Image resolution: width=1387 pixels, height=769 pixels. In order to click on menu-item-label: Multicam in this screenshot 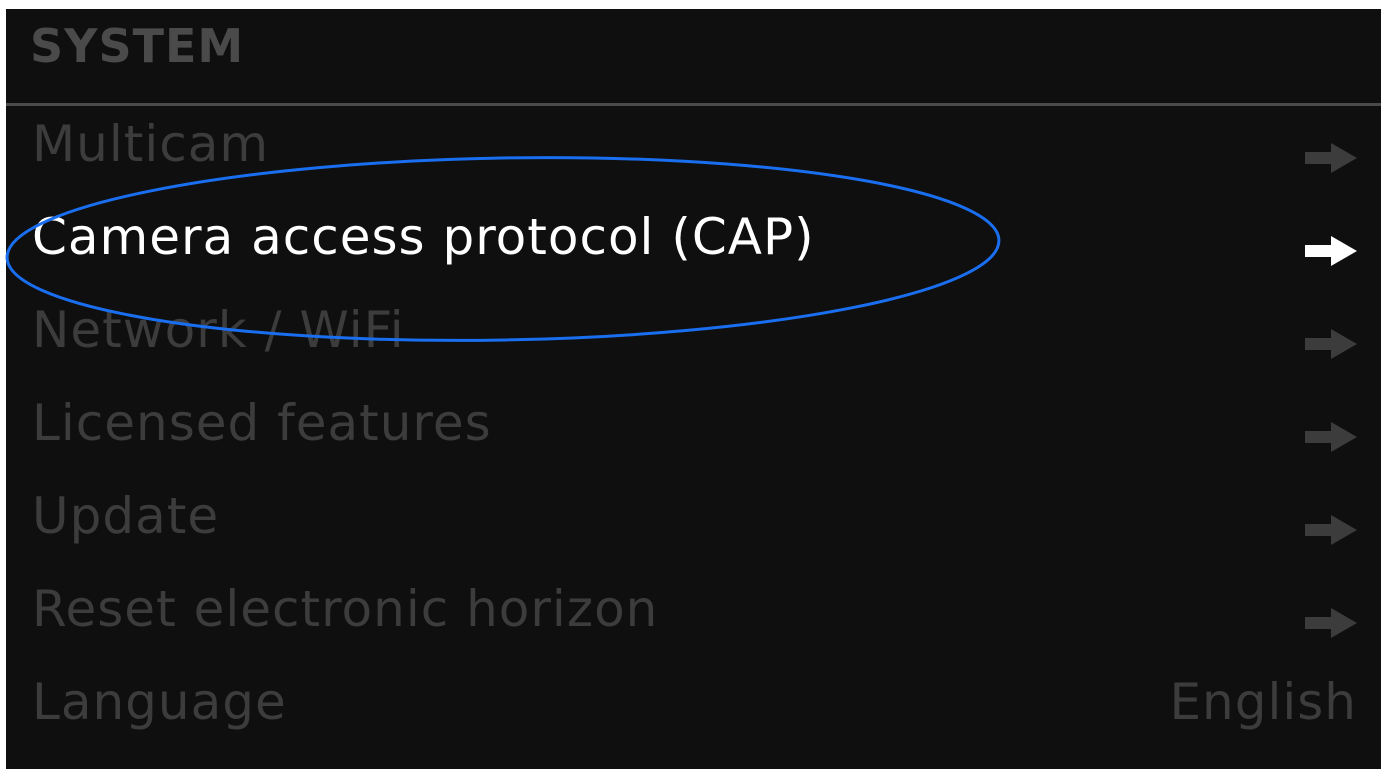, I will do `click(151, 144)`.